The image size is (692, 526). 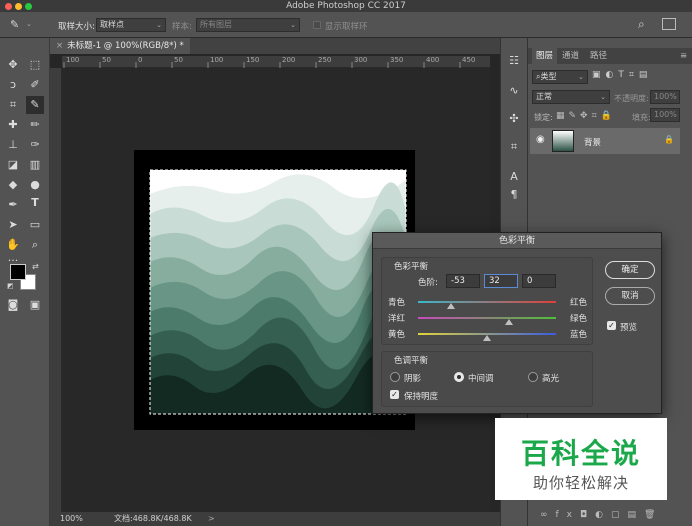 What do you see at coordinates (683, 56) in the screenshot?
I see `panel-menu-icon: ≡` at bounding box center [683, 56].